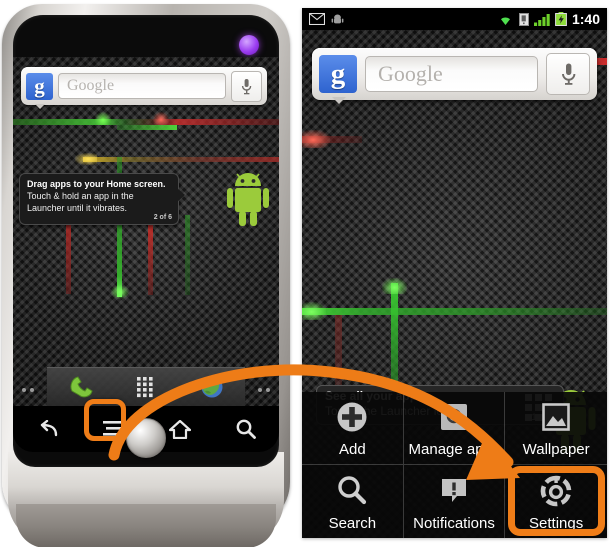 This screenshot has height=547, width=610. Describe the element at coordinates (352, 449) in the screenshot. I see `menu-item-label: Add` at that location.